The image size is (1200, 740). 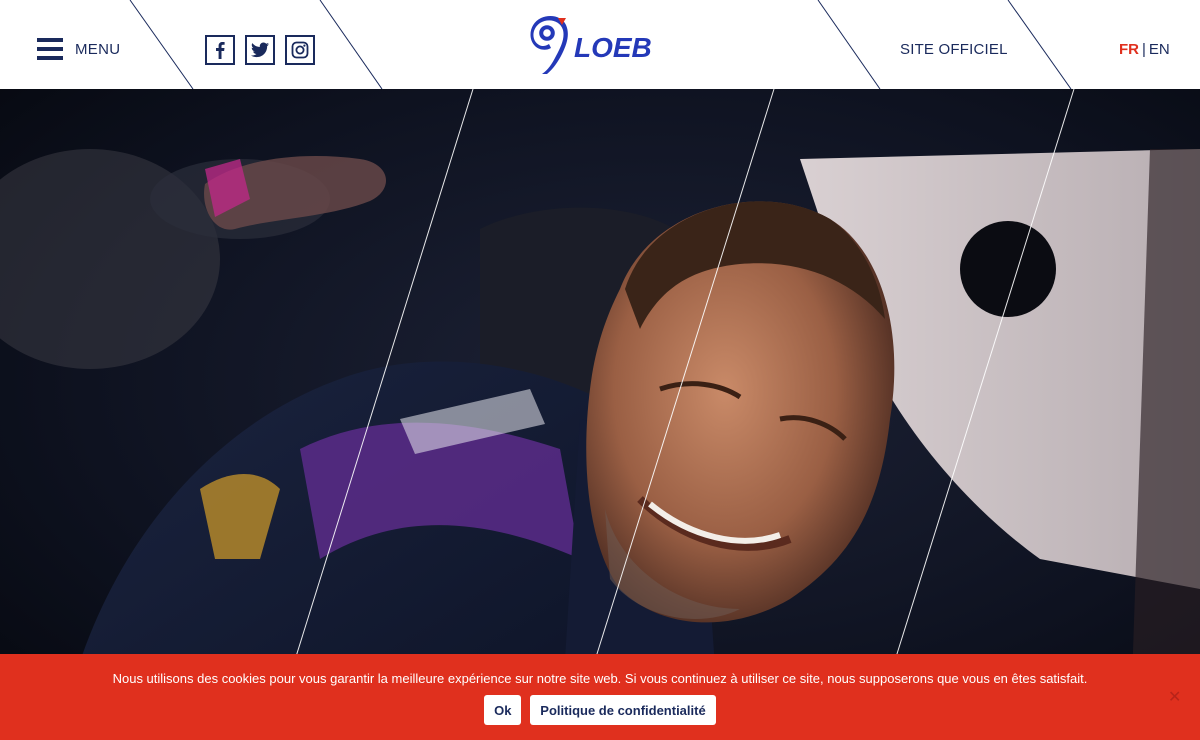 I want to click on facebook-icon, so click(x=220, y=50).